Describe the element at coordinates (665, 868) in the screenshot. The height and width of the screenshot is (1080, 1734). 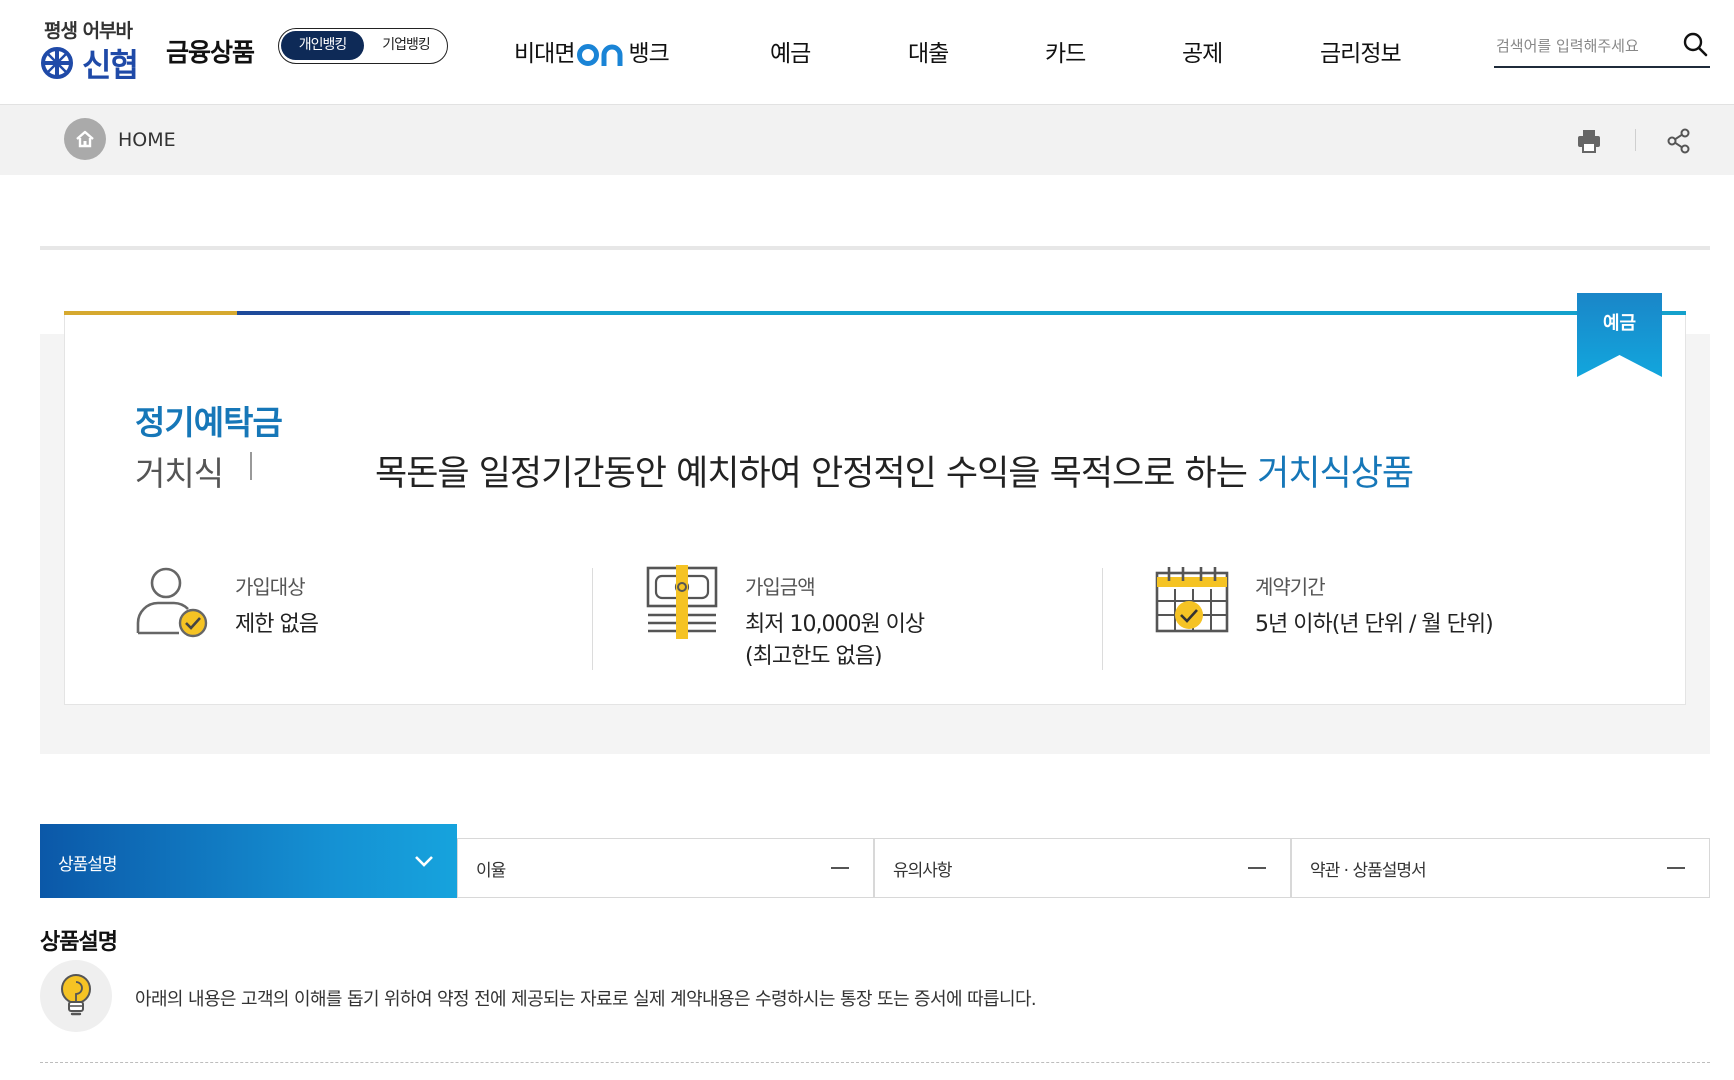
I see `tab-interest-rate: 이율` at that location.